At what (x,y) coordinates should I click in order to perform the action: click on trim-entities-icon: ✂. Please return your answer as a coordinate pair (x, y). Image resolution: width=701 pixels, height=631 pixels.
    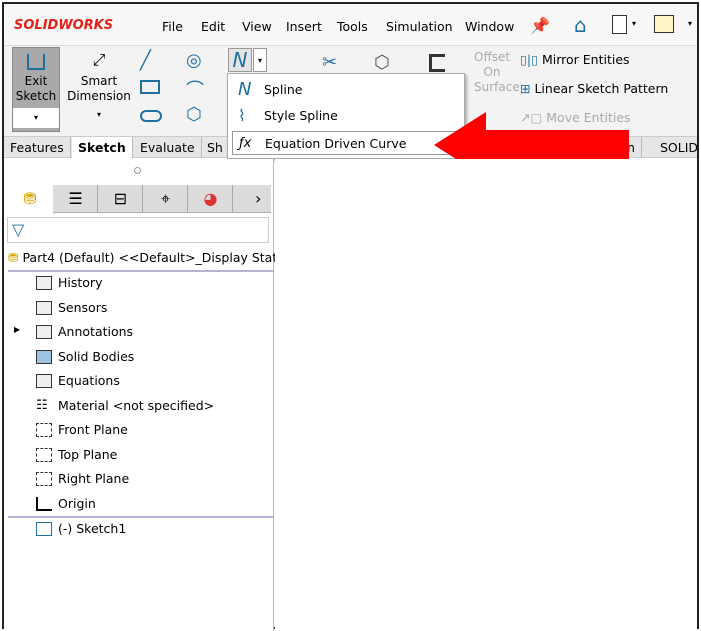
    Looking at the image, I should click on (329, 62).